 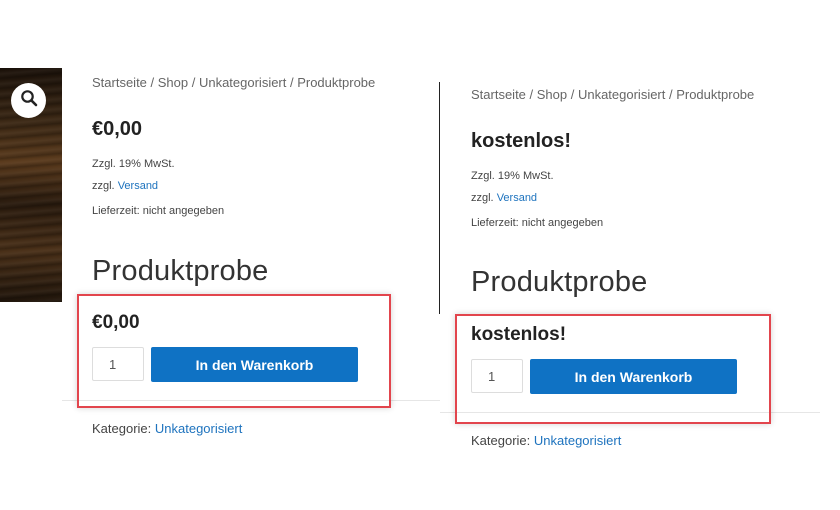 I want to click on screenshot-divider, so click(x=439, y=198).